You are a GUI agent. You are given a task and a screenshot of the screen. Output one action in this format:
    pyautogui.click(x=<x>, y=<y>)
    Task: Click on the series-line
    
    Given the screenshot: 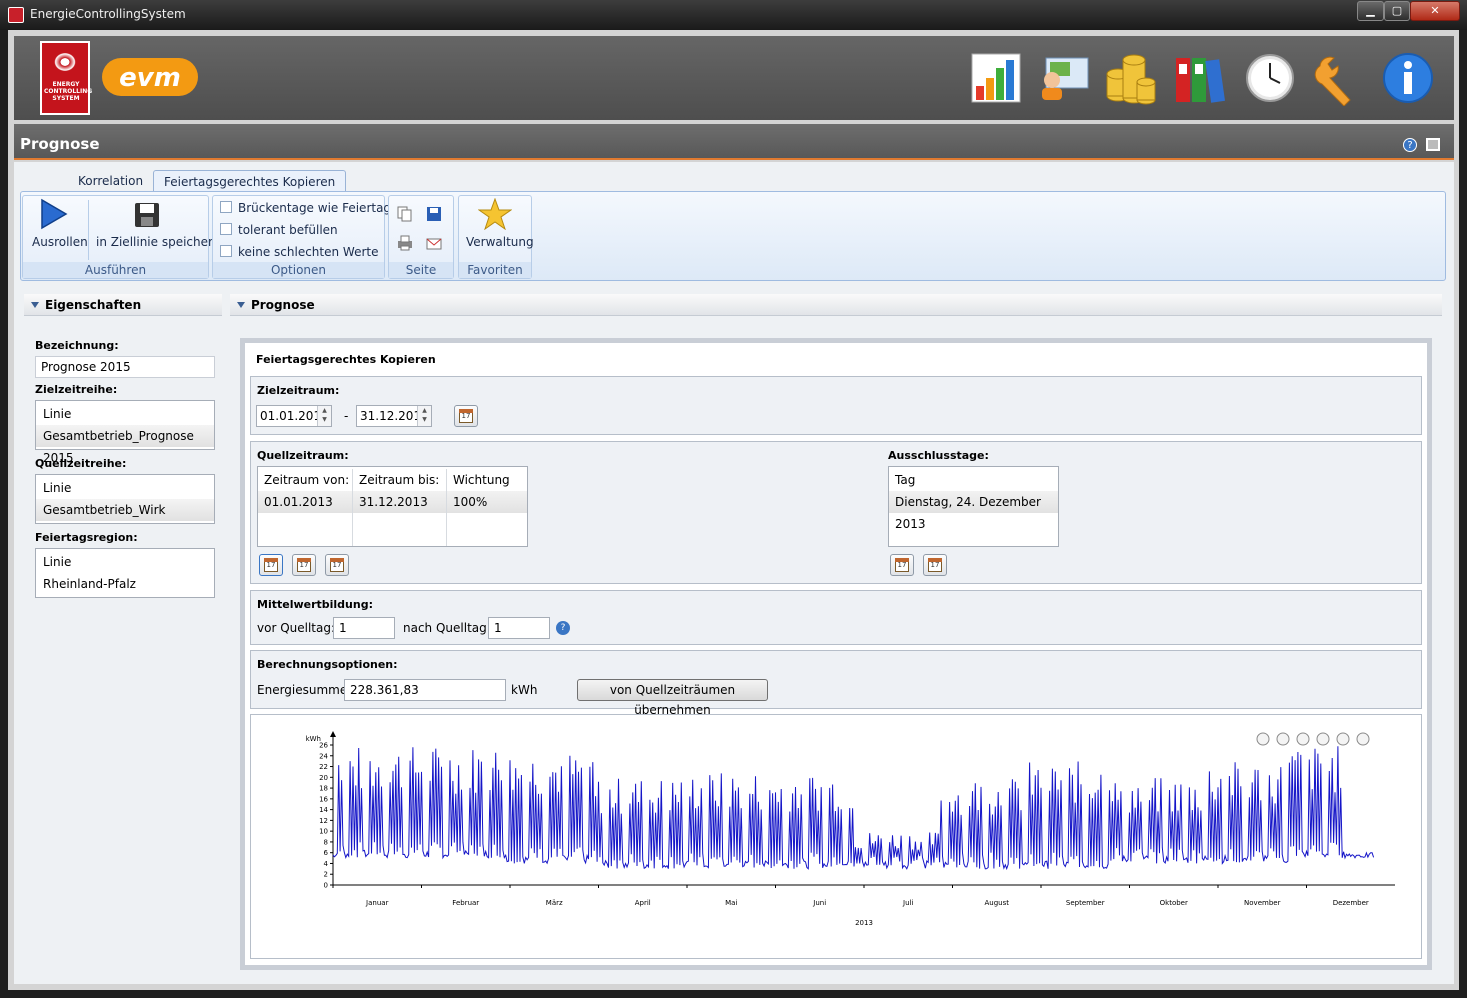 What is the action you would take?
    pyautogui.click(x=853, y=808)
    